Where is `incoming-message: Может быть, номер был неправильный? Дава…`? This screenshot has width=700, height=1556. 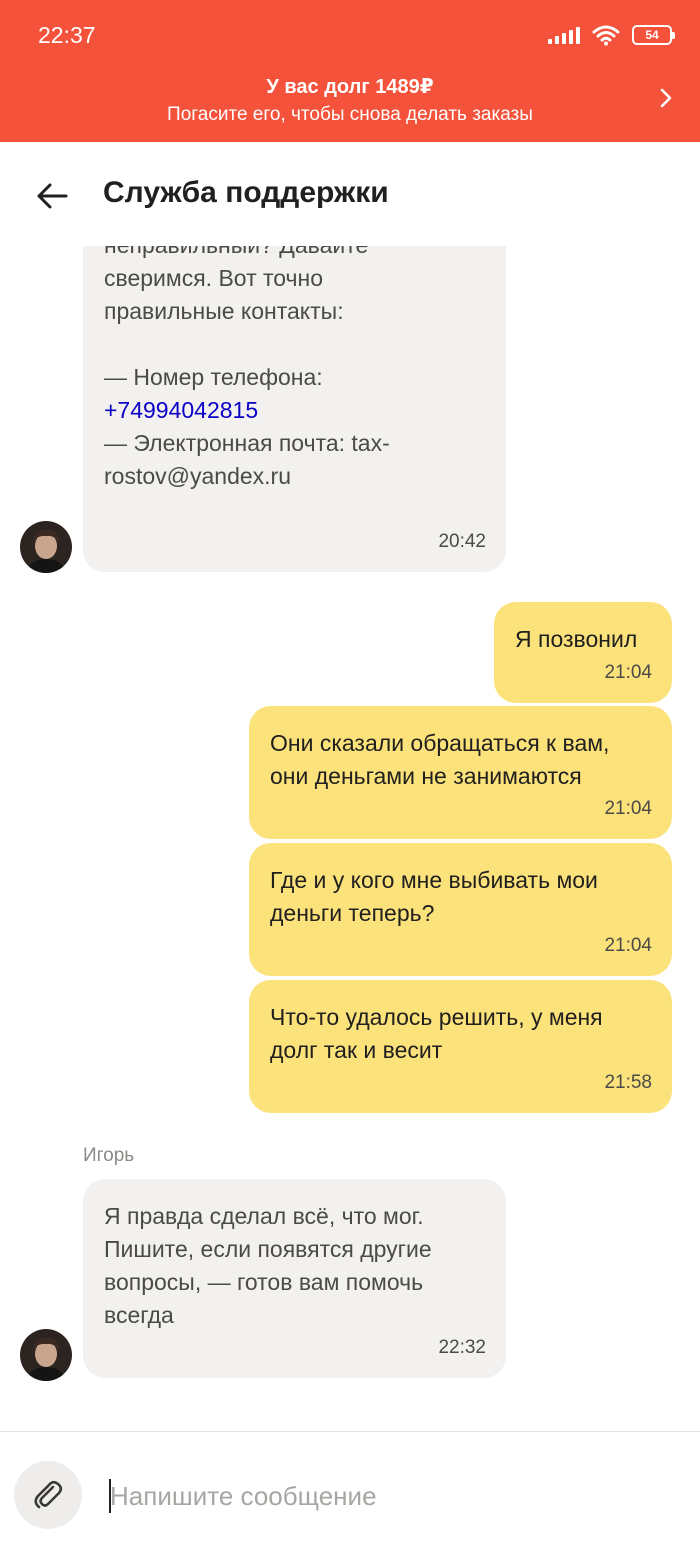
incoming-message: Может быть, номер был неправильный? Дава… is located at coordinates (294, 409).